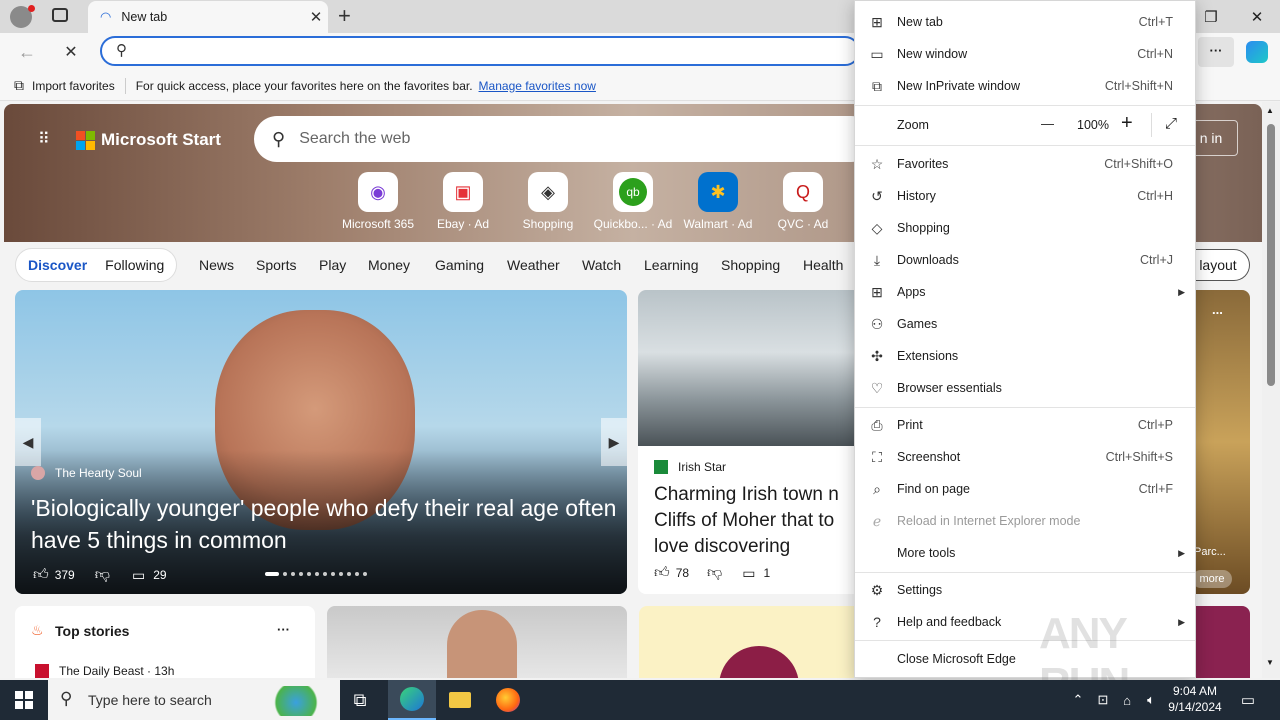 The image size is (1280, 720). I want to click on quicklink-microsoft-365: ◉ Microsoft 365, so click(378, 201).